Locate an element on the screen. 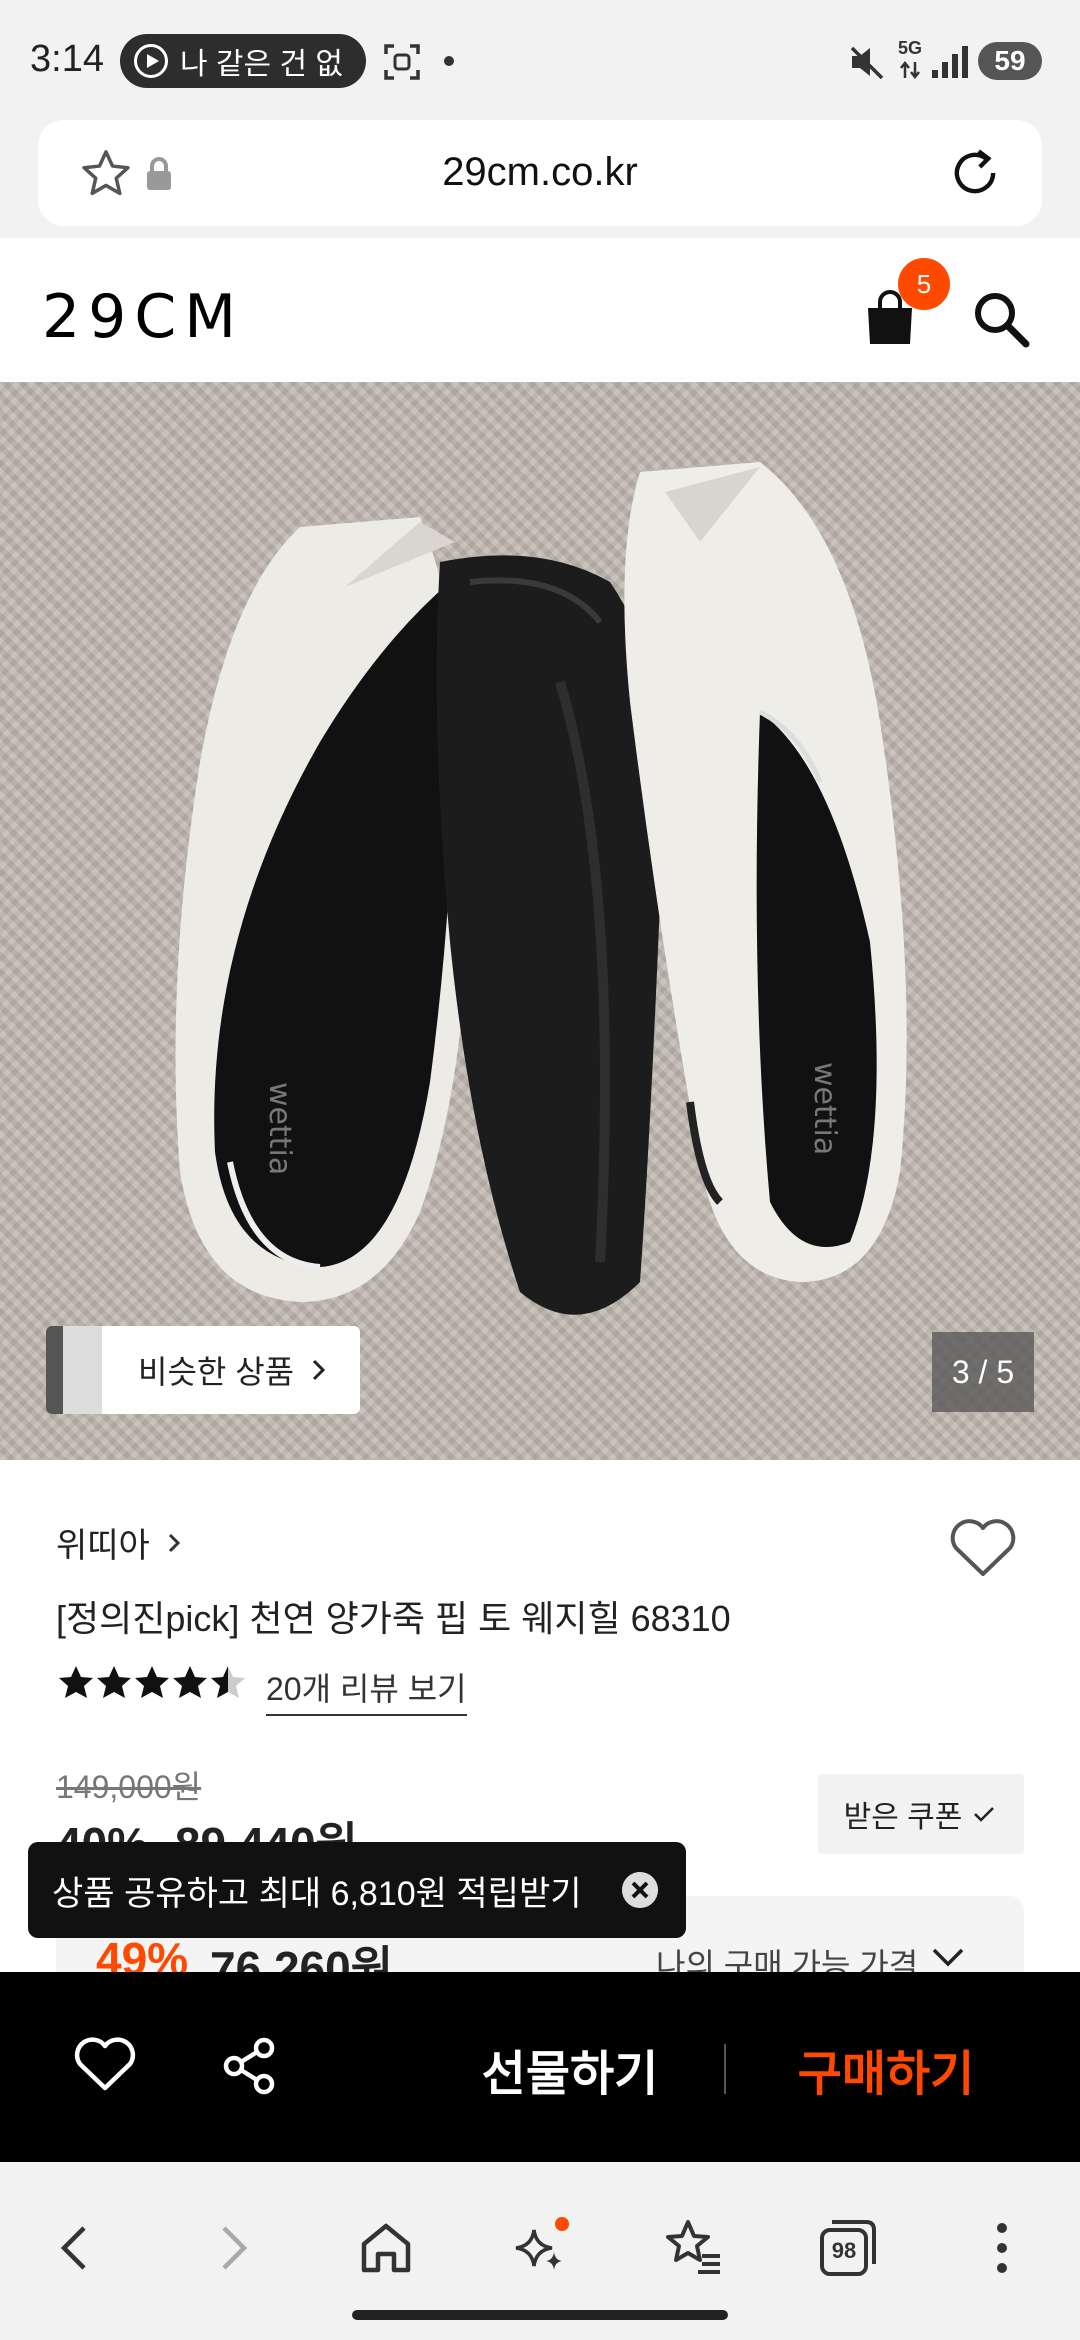 This screenshot has height=2340, width=1080. similar-products-button: 비슷한 상품 is located at coordinates (203, 1370).